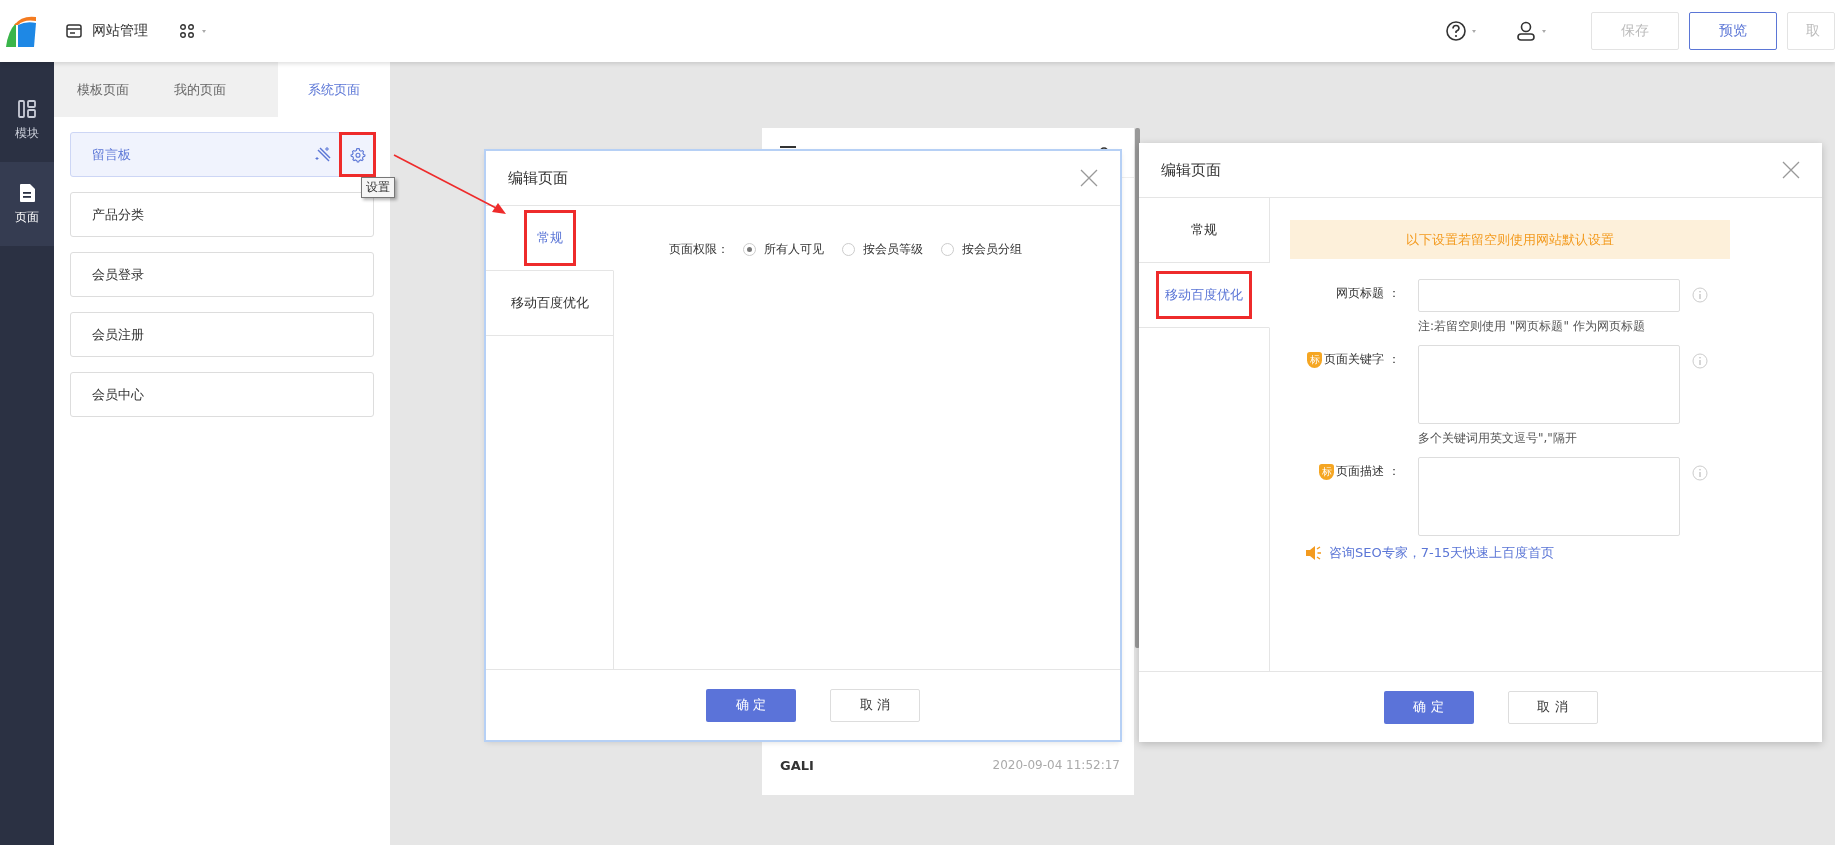  I want to click on grid-icon, so click(194, 31).